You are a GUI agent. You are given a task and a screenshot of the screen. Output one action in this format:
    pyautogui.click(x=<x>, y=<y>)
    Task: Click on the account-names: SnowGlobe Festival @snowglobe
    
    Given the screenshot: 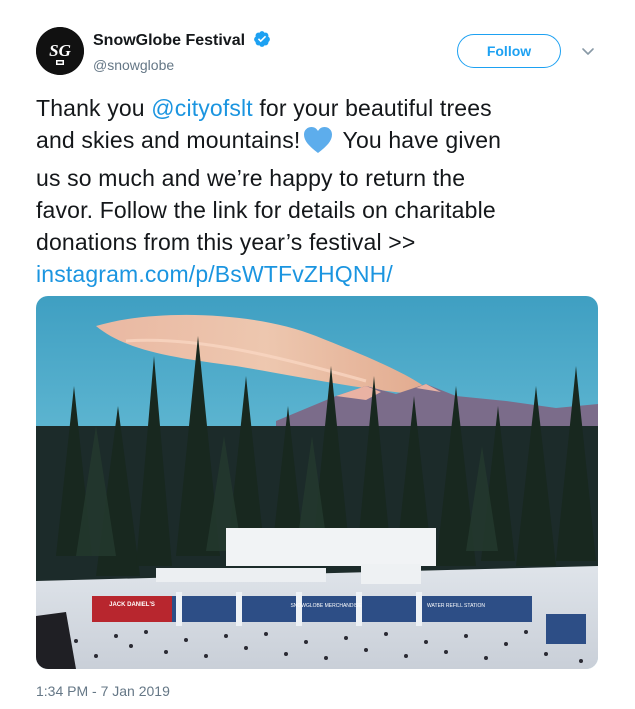 What is the action you would take?
    pyautogui.click(x=182, y=52)
    